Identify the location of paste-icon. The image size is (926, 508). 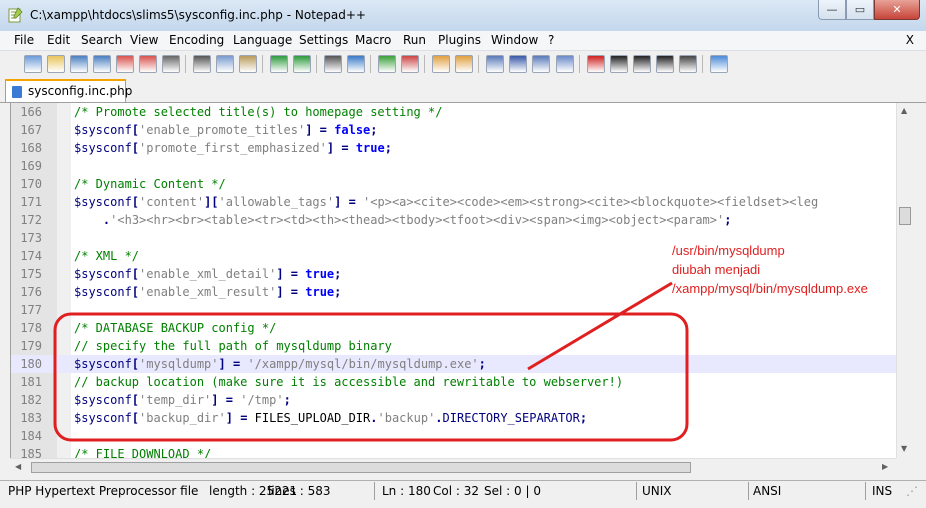
(248, 64).